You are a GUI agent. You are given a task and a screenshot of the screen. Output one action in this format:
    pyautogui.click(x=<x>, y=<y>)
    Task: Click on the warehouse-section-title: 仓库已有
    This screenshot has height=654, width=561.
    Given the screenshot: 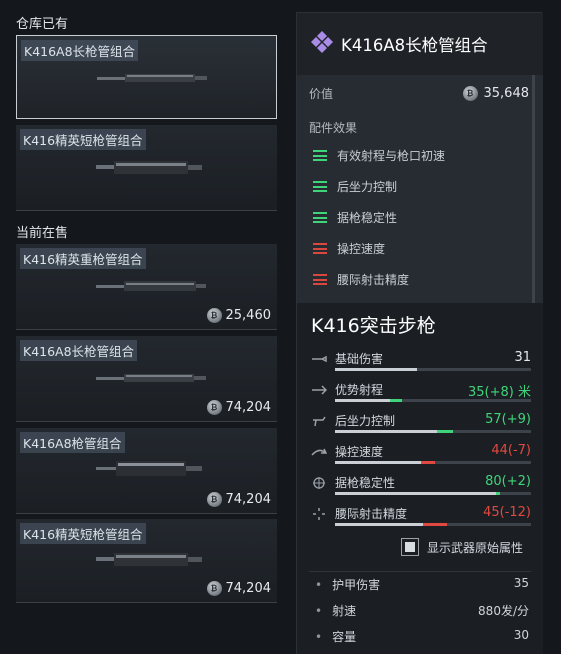 What is the action you would take?
    pyautogui.click(x=42, y=24)
    